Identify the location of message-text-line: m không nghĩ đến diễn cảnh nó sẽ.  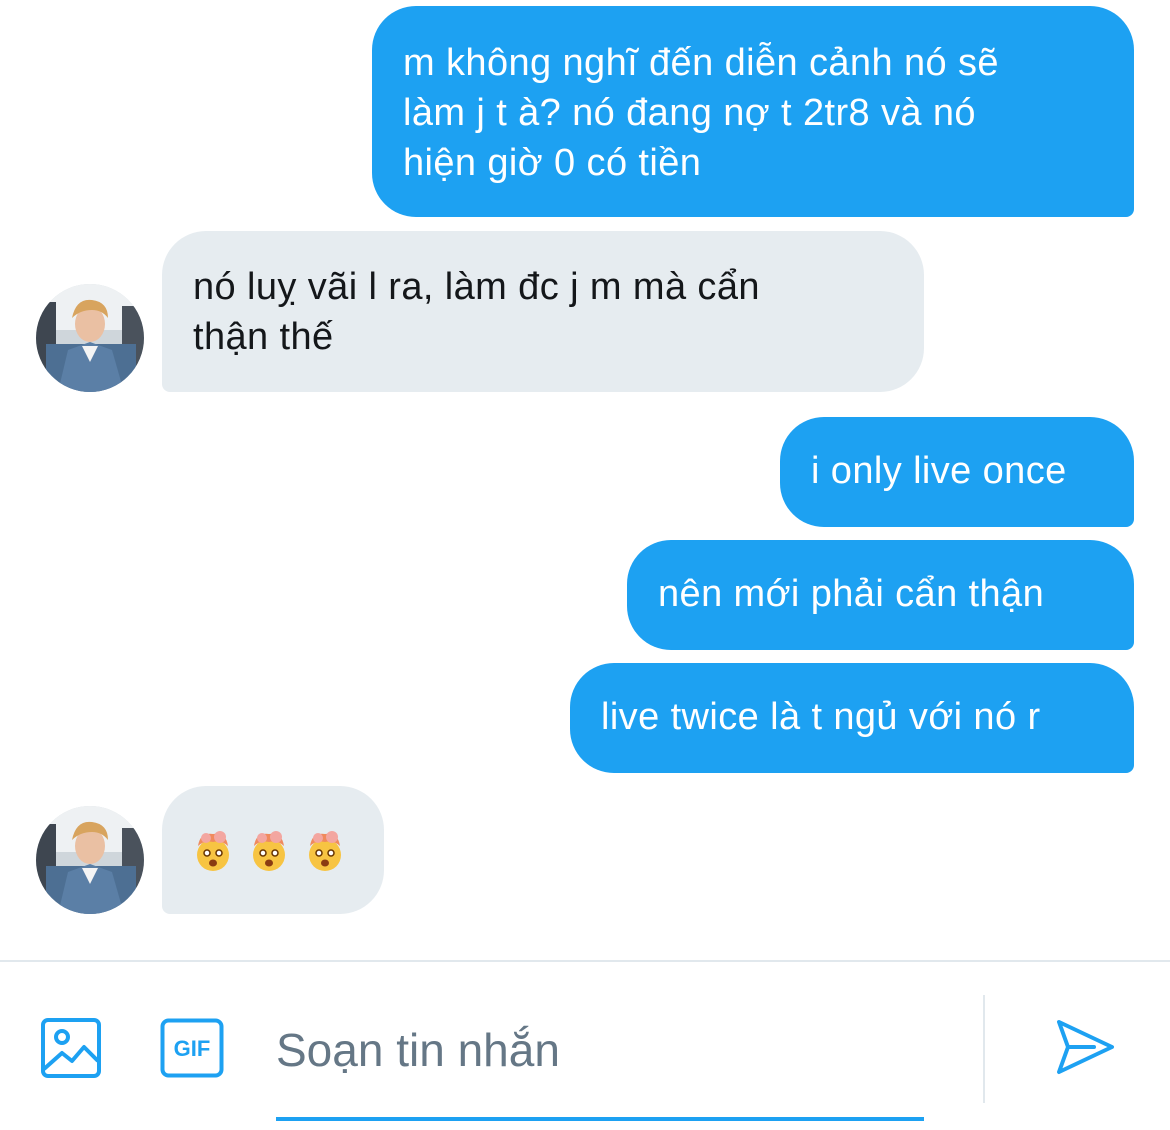
(701, 63).